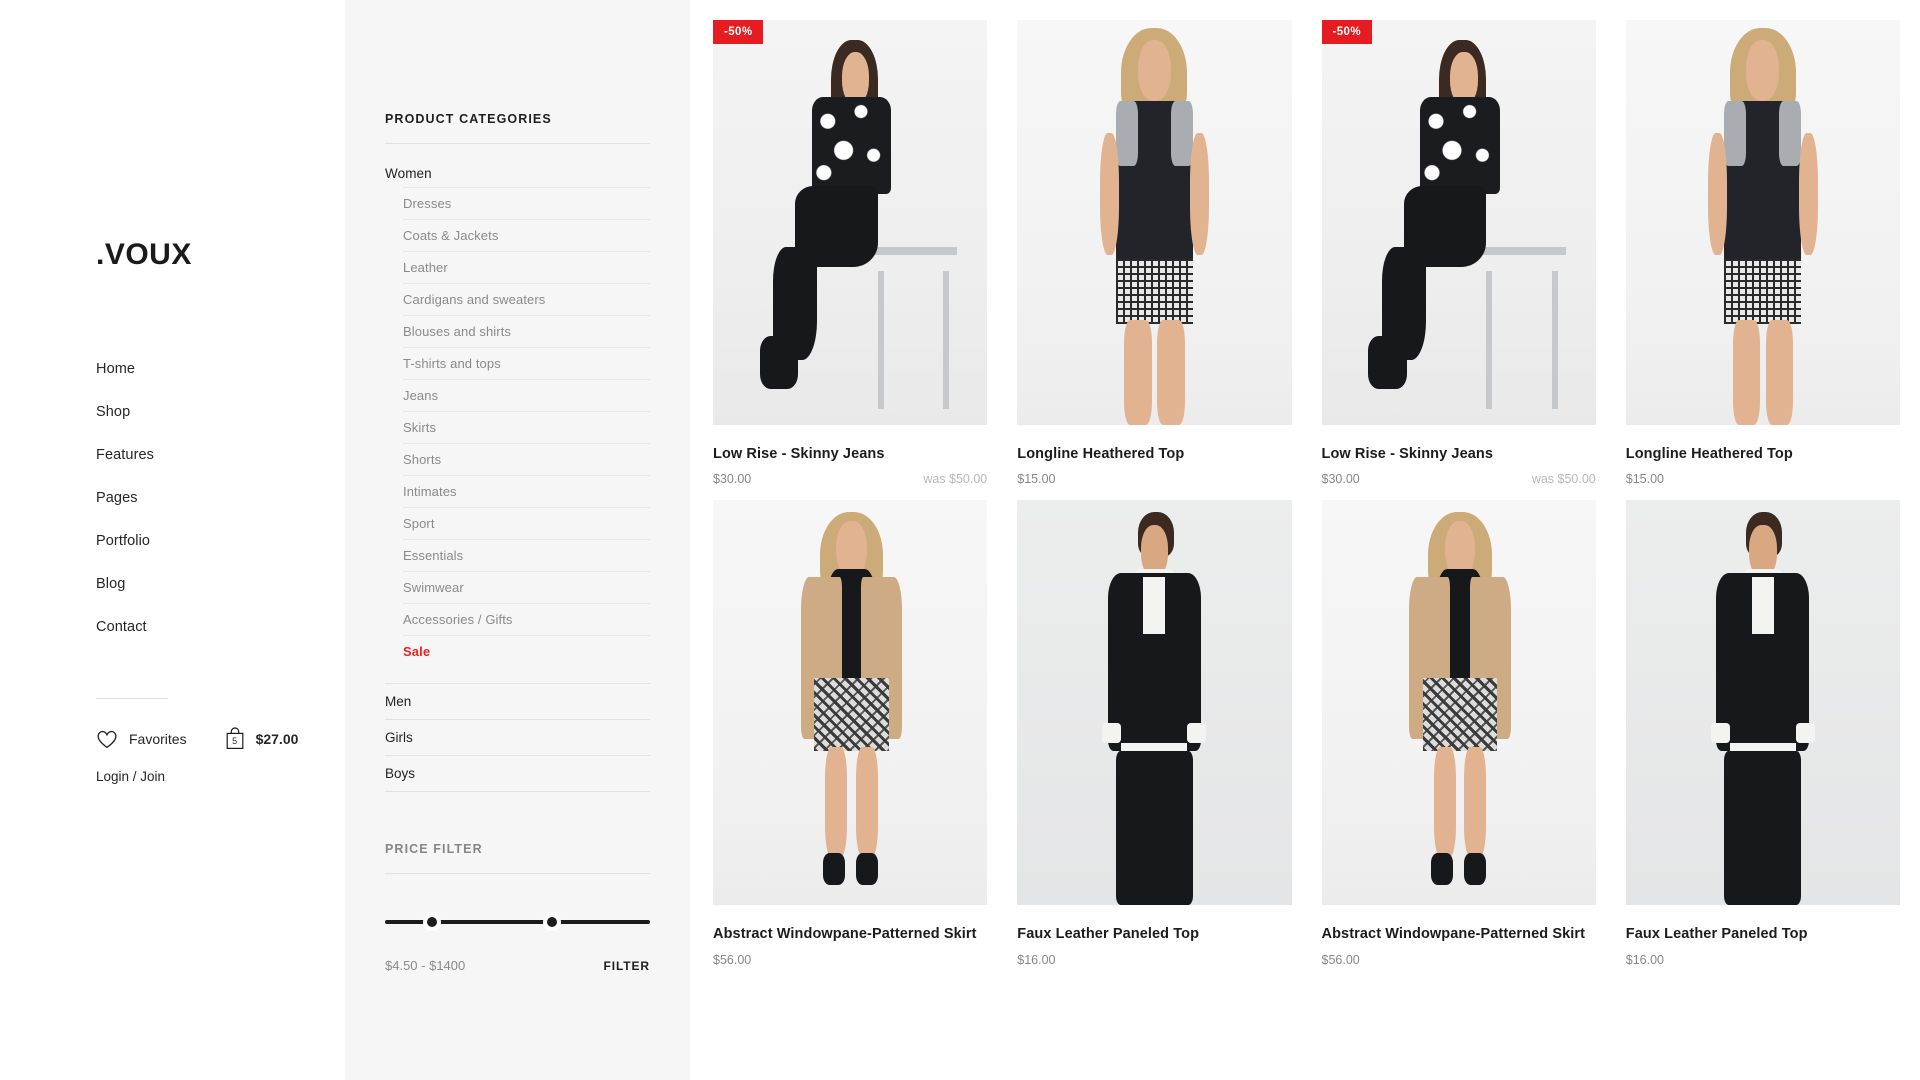 This screenshot has height=1080, width=1920. I want to click on subcategory-jeans: Jeans, so click(526, 395).